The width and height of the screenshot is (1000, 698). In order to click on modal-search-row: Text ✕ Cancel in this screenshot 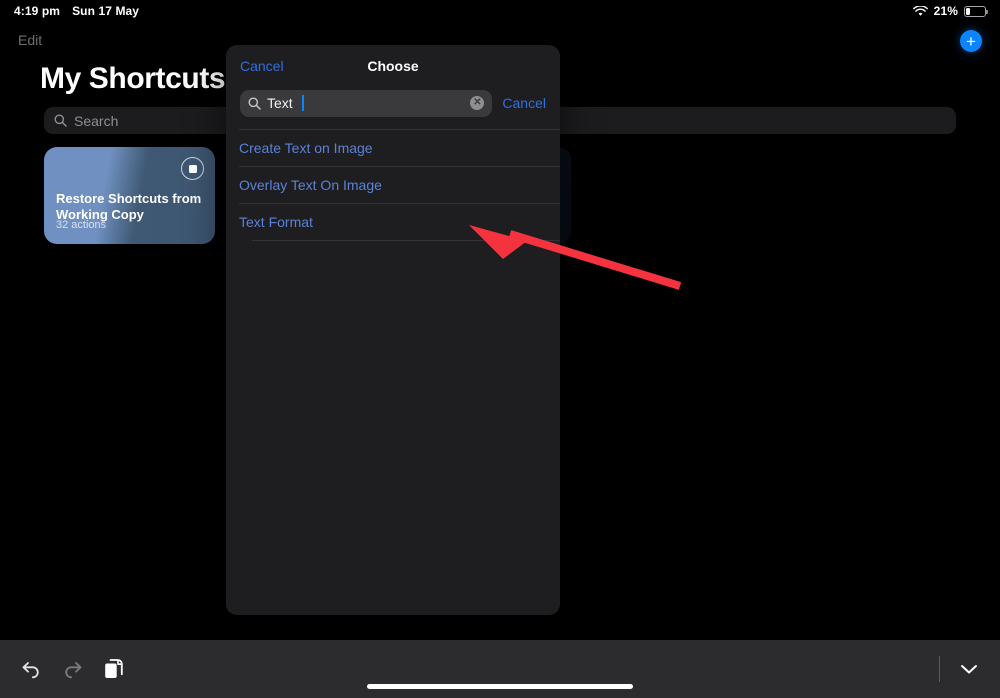, I will do `click(393, 103)`.